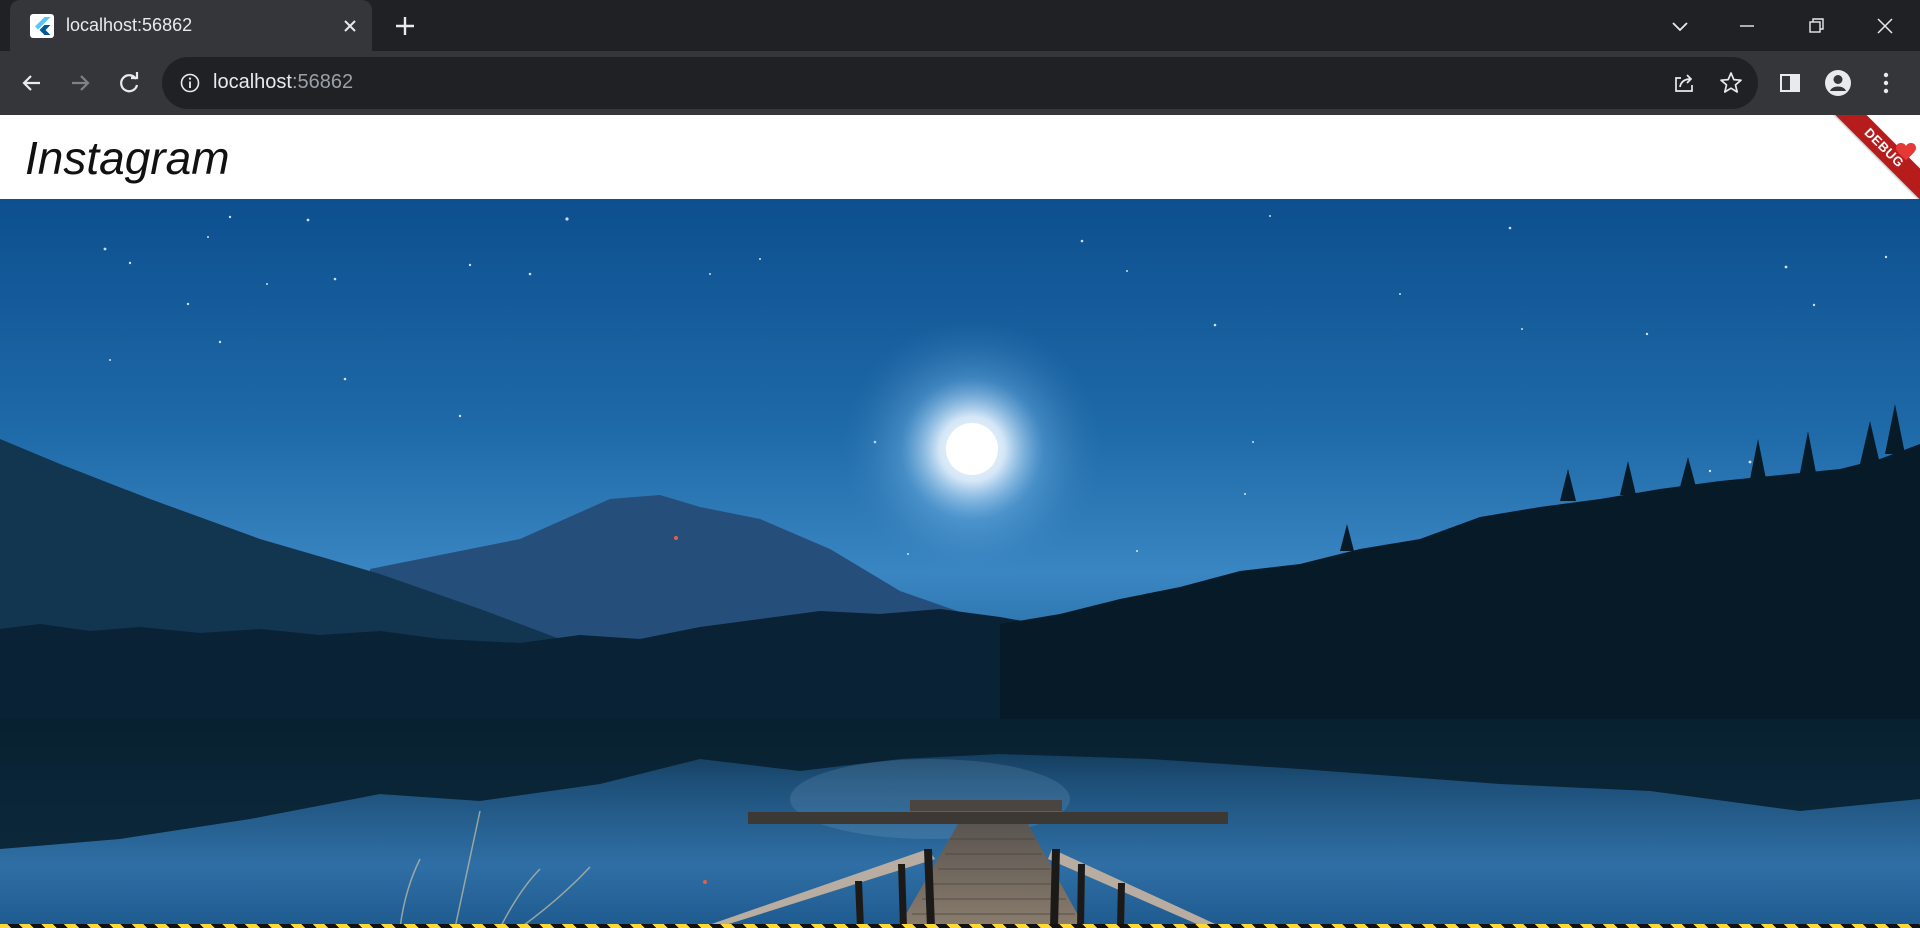 This screenshot has height=928, width=1920. What do you see at coordinates (1885, 26) in the screenshot?
I see `close-icon` at bounding box center [1885, 26].